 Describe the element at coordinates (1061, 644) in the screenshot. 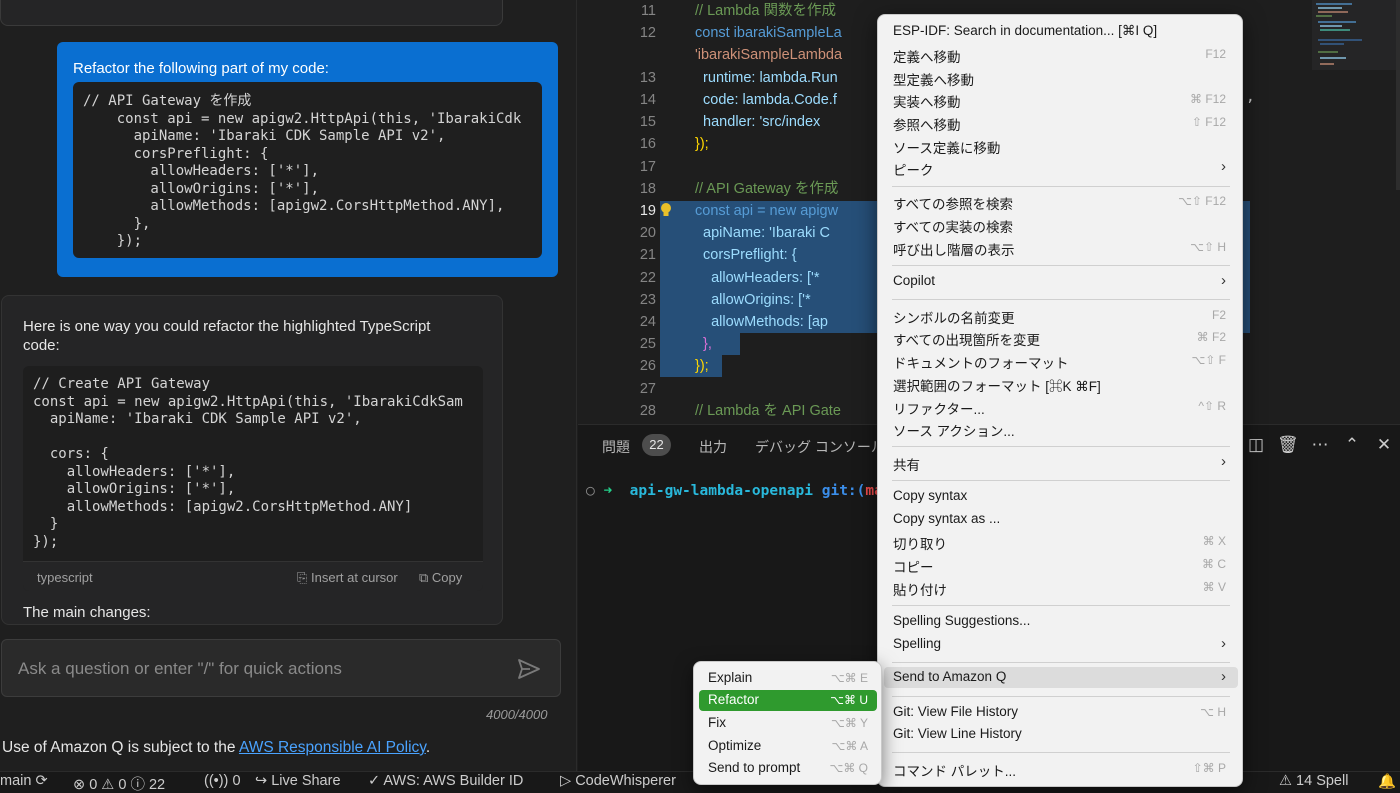

I see `menu-item: Spelling ›` at that location.